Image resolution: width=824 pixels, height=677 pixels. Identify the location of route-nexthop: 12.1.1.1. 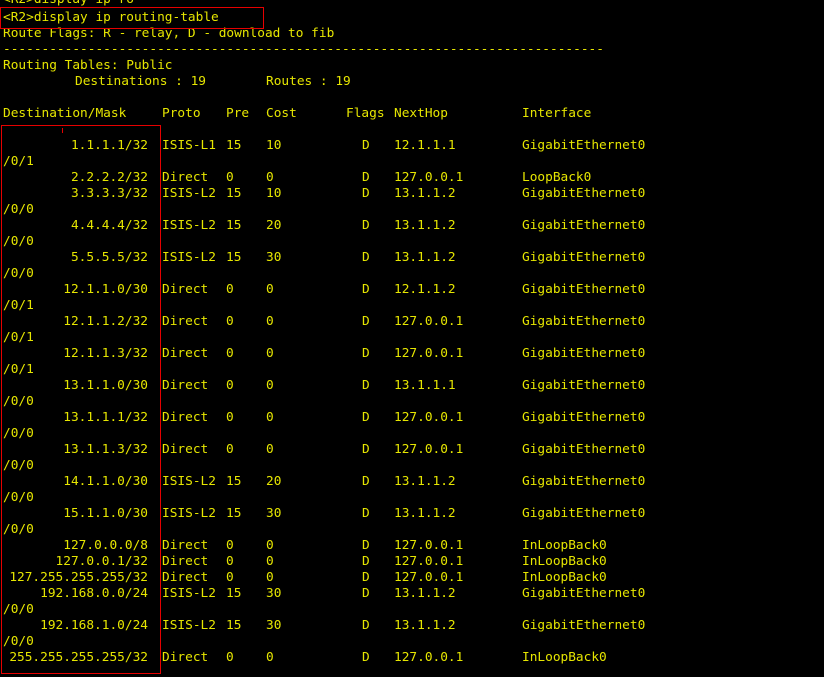
(425, 145).